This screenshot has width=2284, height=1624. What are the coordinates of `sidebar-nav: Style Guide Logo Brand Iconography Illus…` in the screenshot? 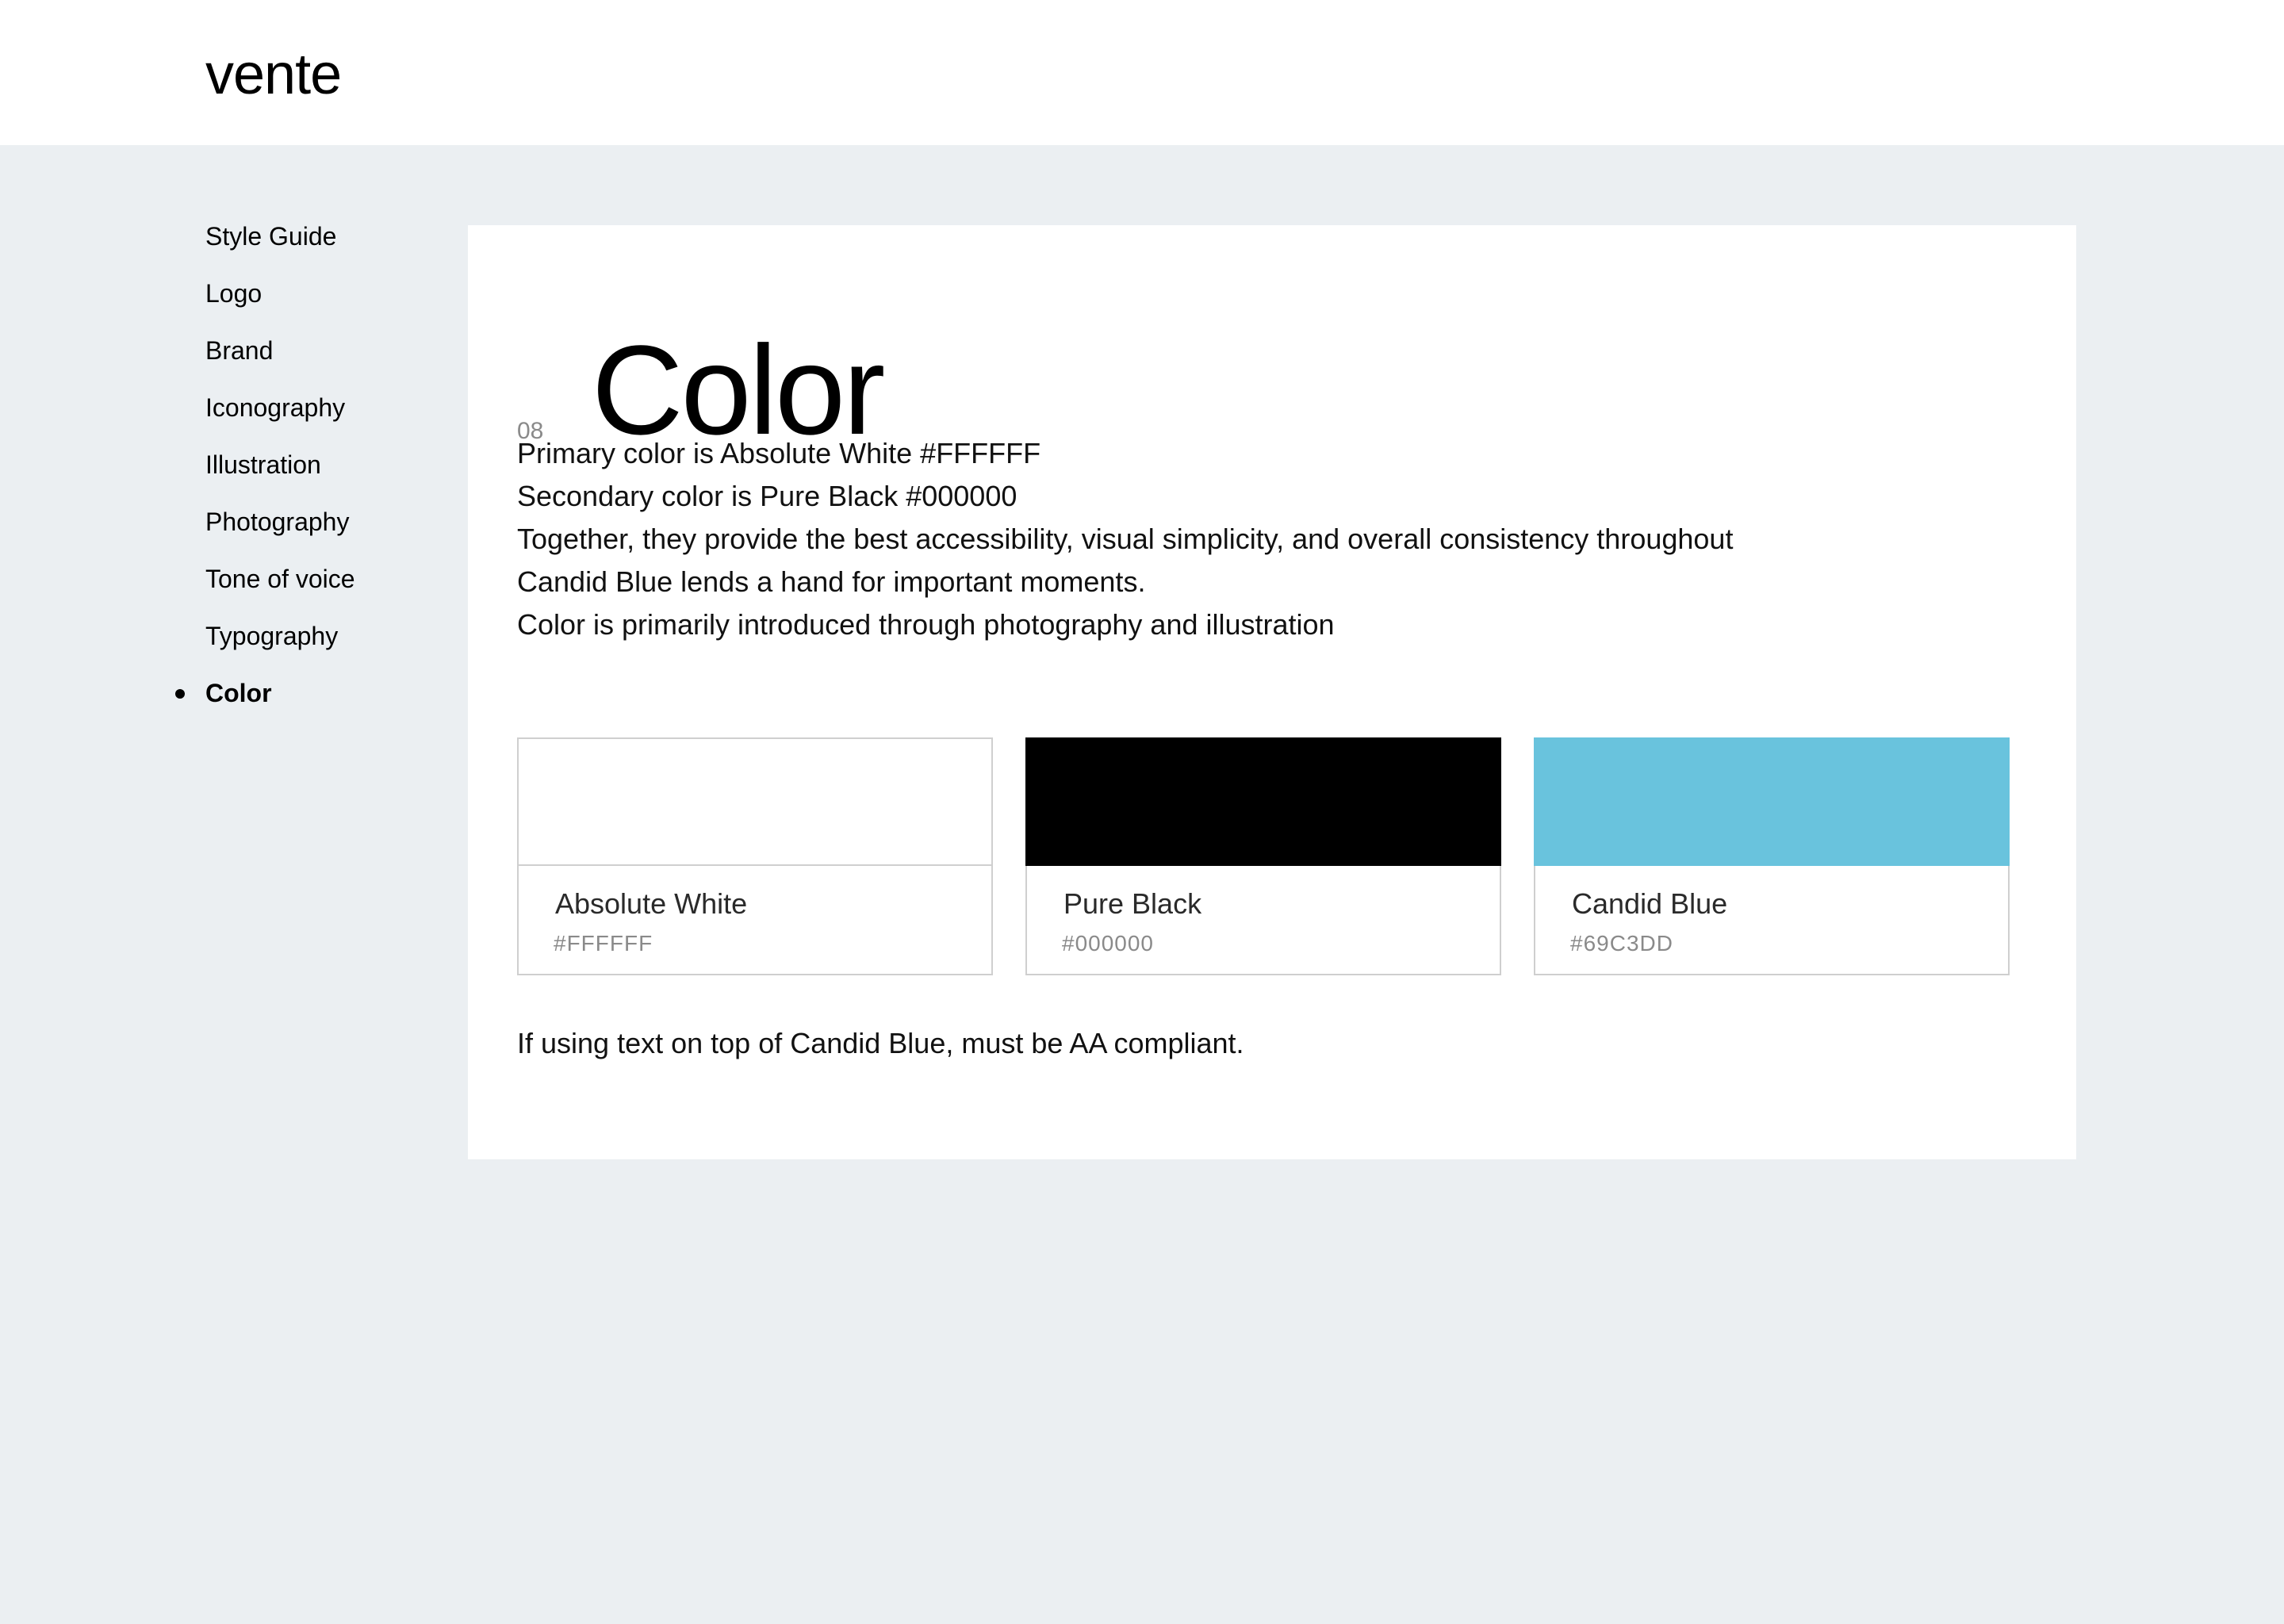 It's located at (309, 477).